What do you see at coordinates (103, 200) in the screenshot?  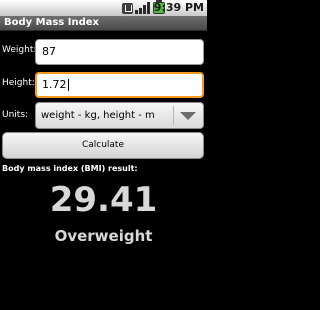 I see `bmi-value: 29.41` at bounding box center [103, 200].